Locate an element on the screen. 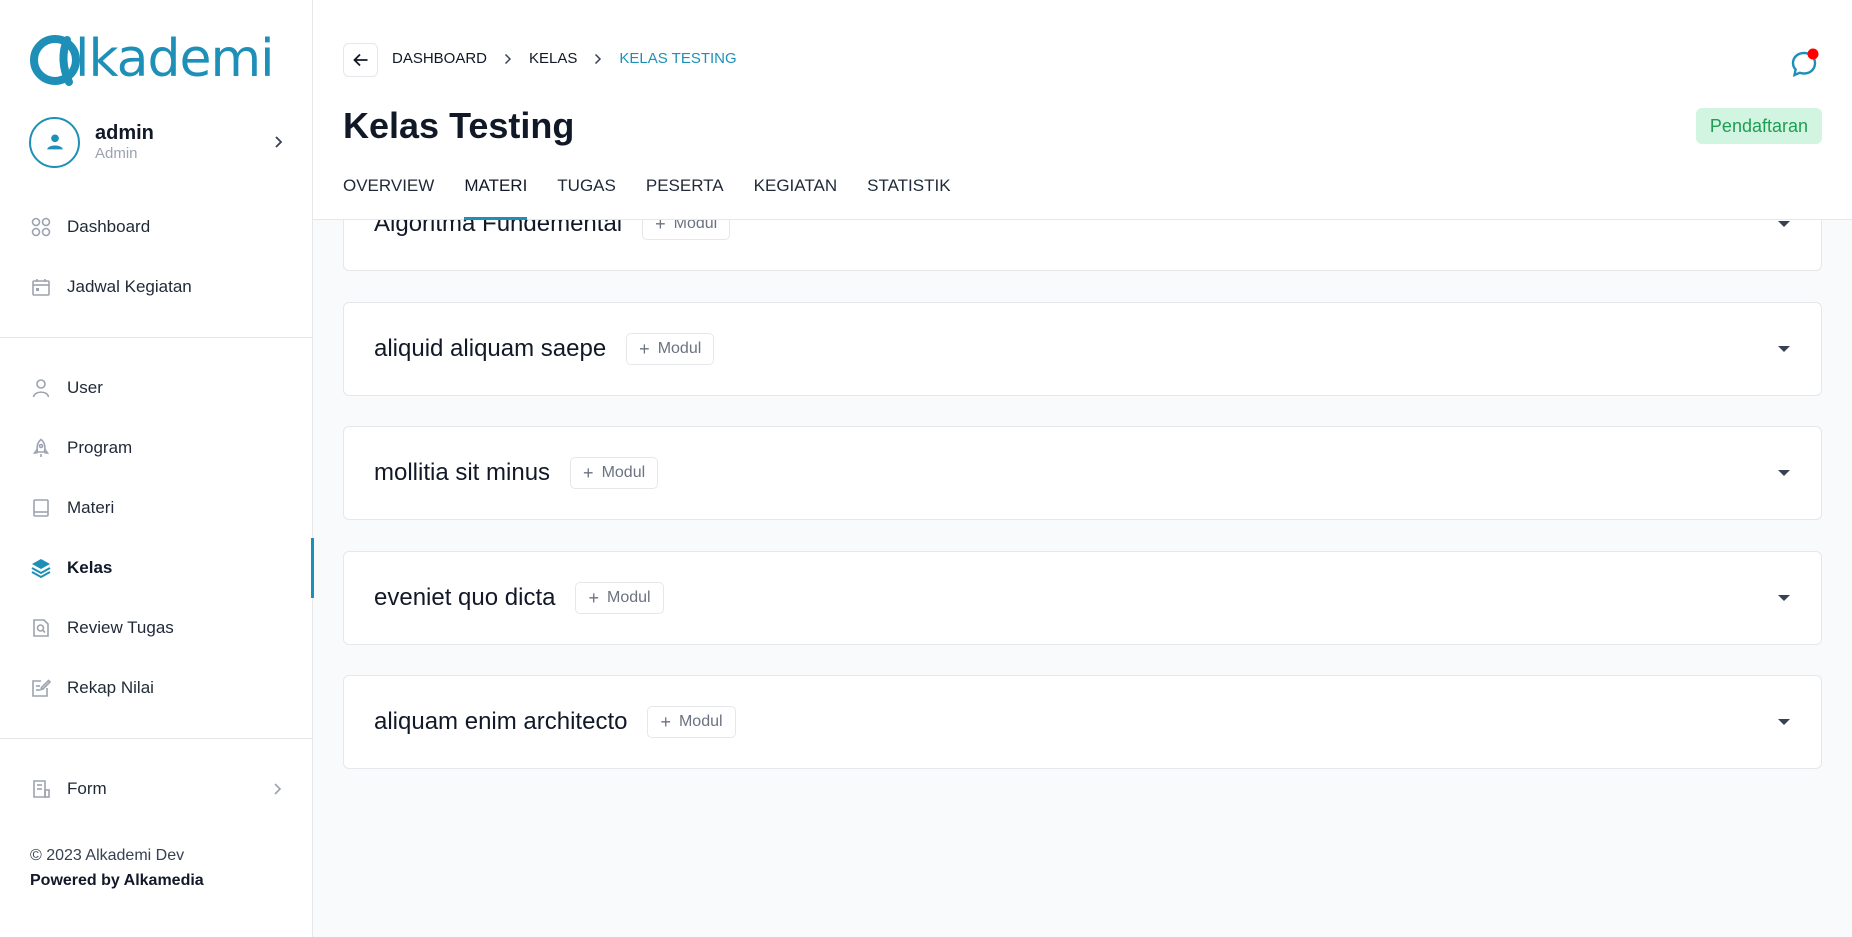  avatar is located at coordinates (54, 142).